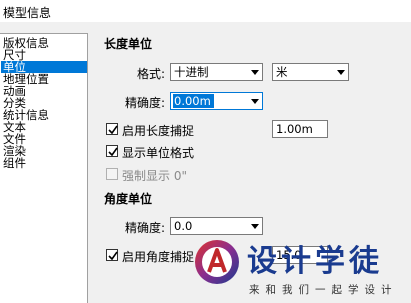  I want to click on unit-select: 米, so click(310, 72).